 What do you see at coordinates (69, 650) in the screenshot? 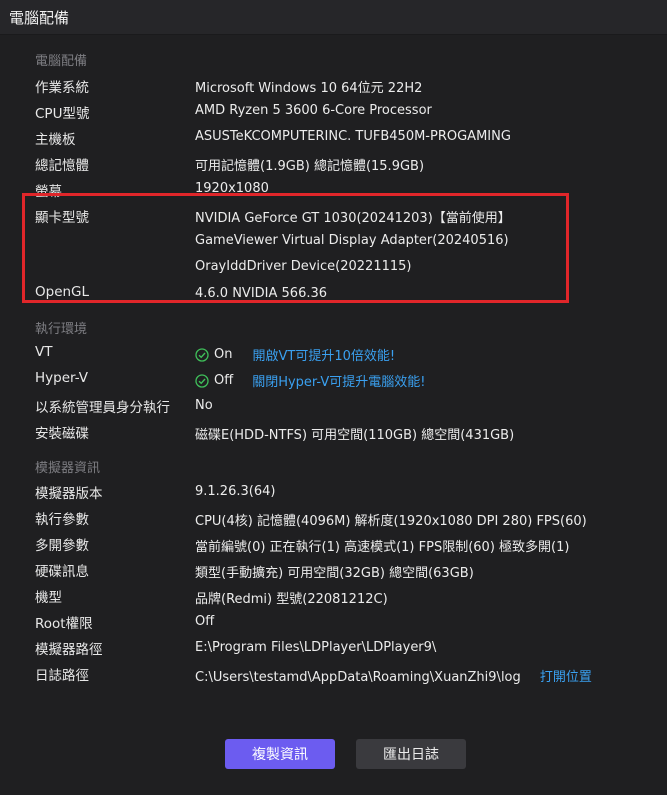
I see `path-label: 模擬器路徑` at bounding box center [69, 650].